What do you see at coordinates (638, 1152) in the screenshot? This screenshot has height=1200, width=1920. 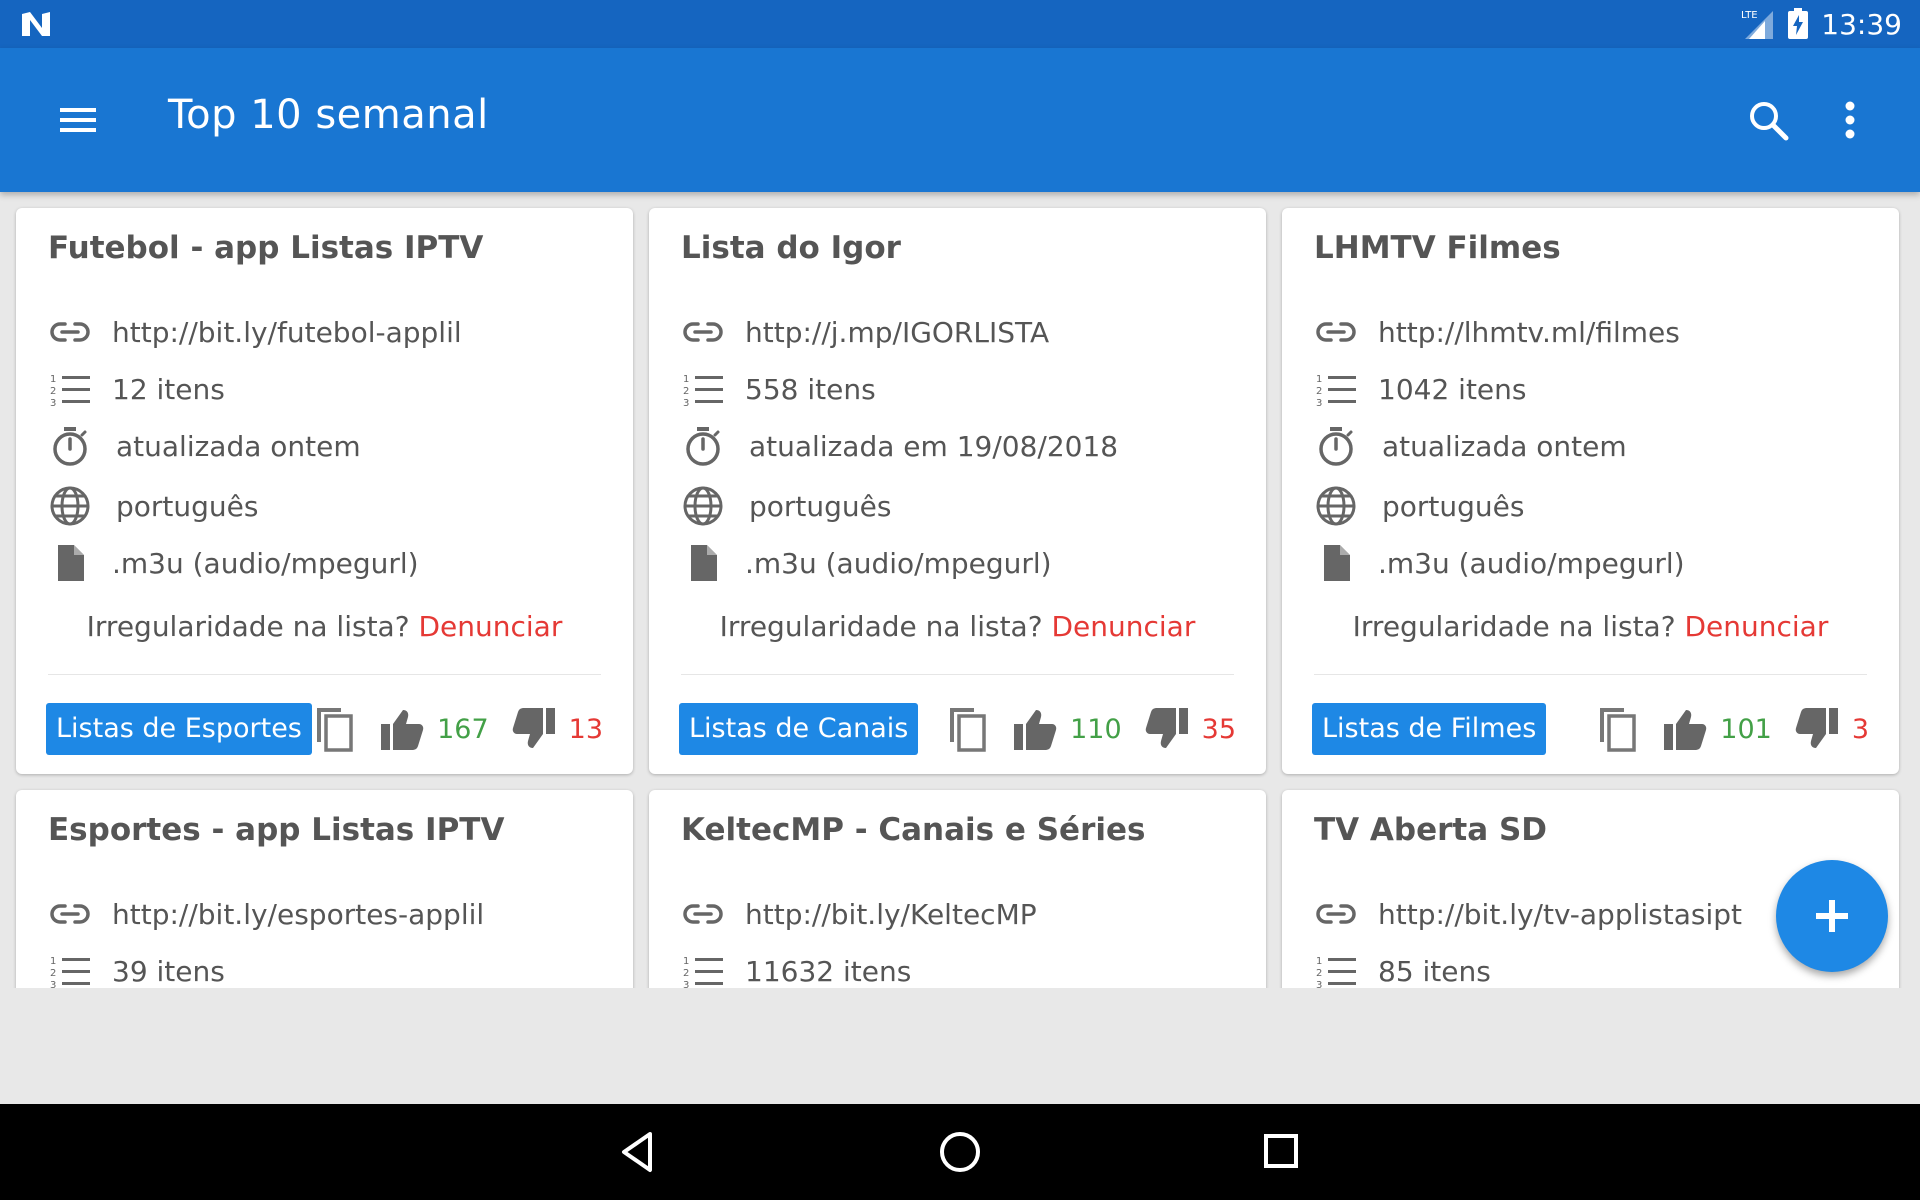 I see `back-icon` at bounding box center [638, 1152].